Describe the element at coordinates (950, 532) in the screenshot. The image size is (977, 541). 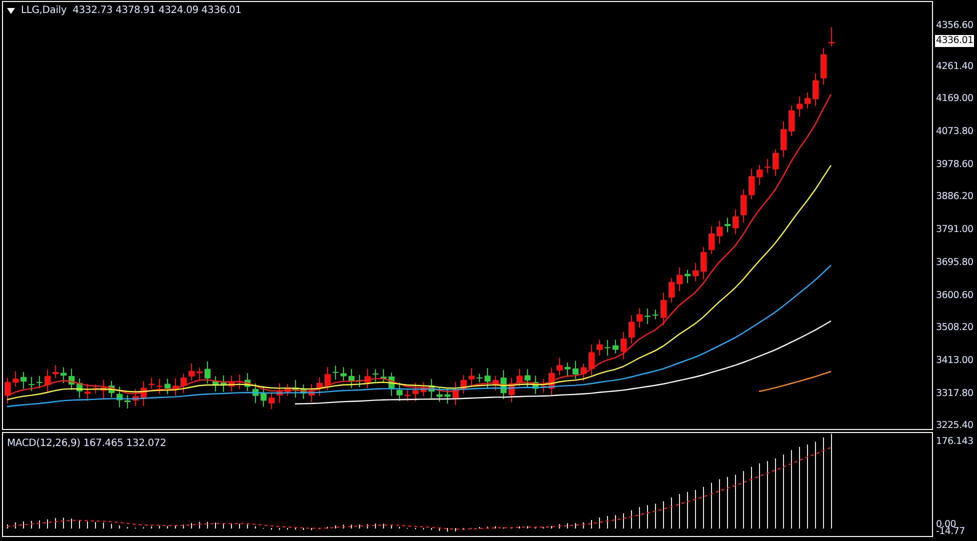
I see `macd-axis-label: -14.77` at that location.